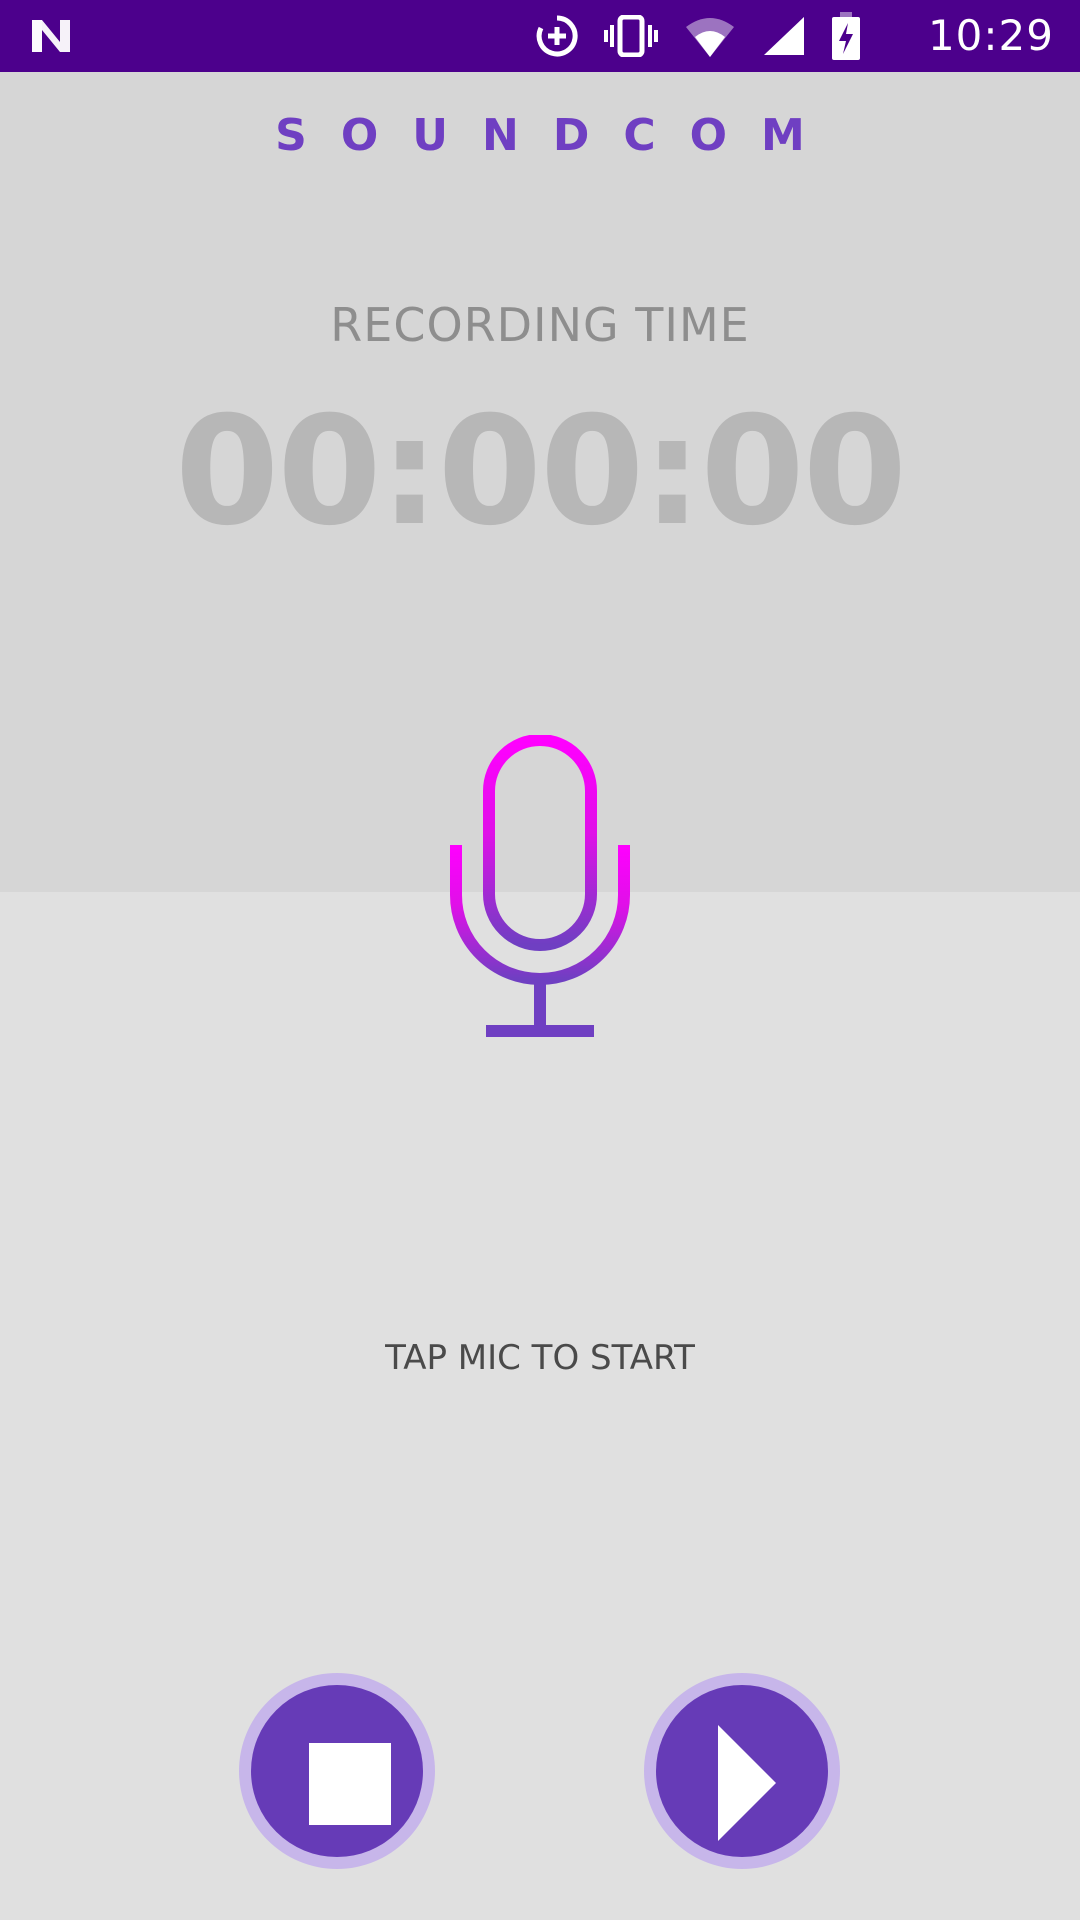 The image size is (1080, 1920). I want to click on status-icons, so click(698, 36).